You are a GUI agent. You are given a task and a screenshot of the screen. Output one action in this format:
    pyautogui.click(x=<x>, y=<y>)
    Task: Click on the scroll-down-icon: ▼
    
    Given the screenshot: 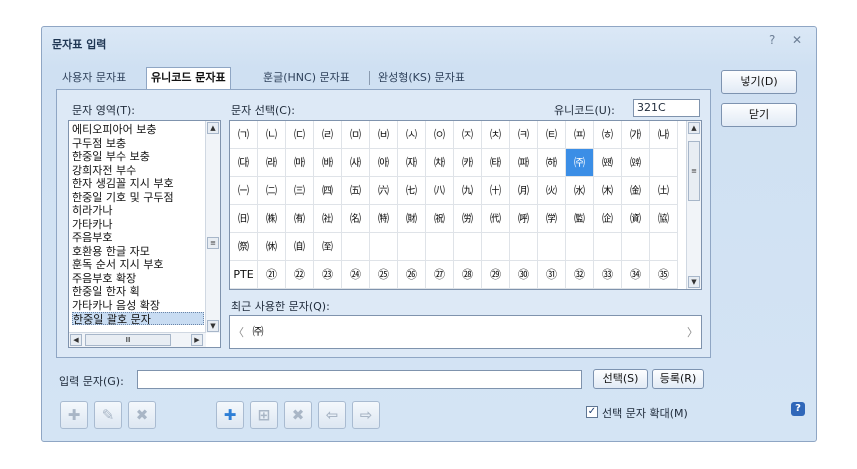 What is the action you would take?
    pyautogui.click(x=213, y=326)
    